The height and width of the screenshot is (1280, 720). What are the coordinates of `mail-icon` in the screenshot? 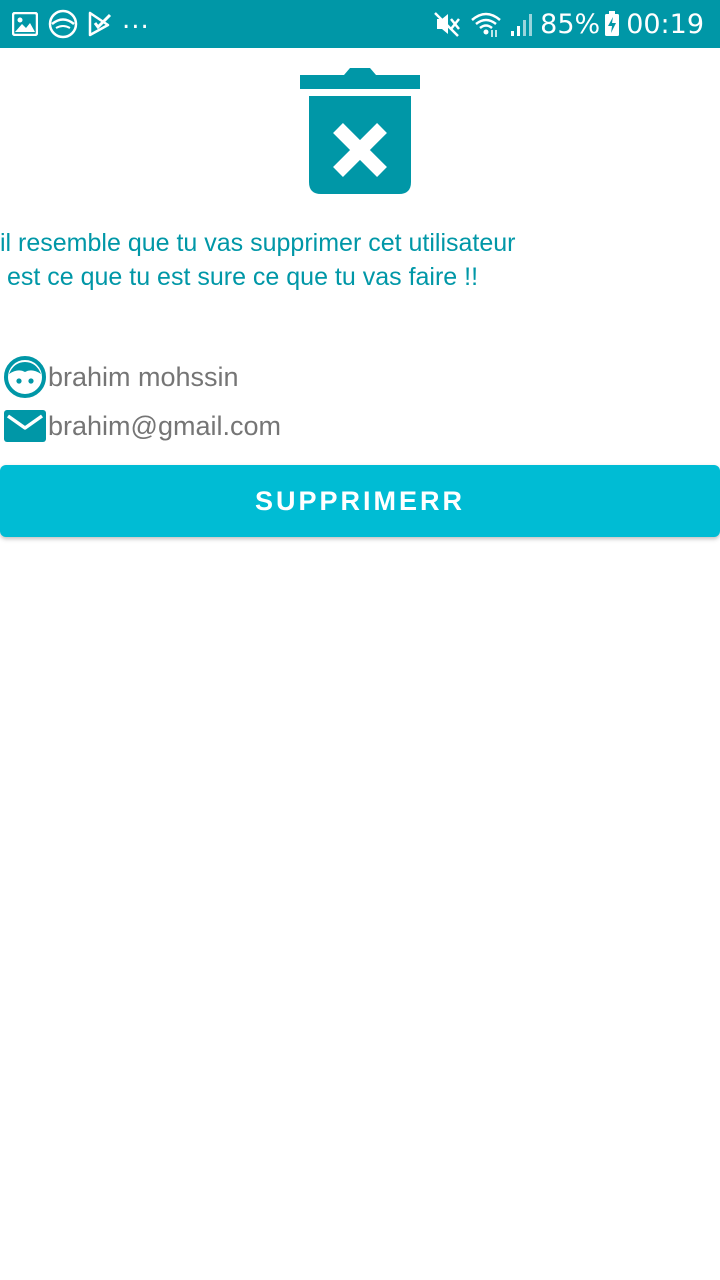 It's located at (25, 426).